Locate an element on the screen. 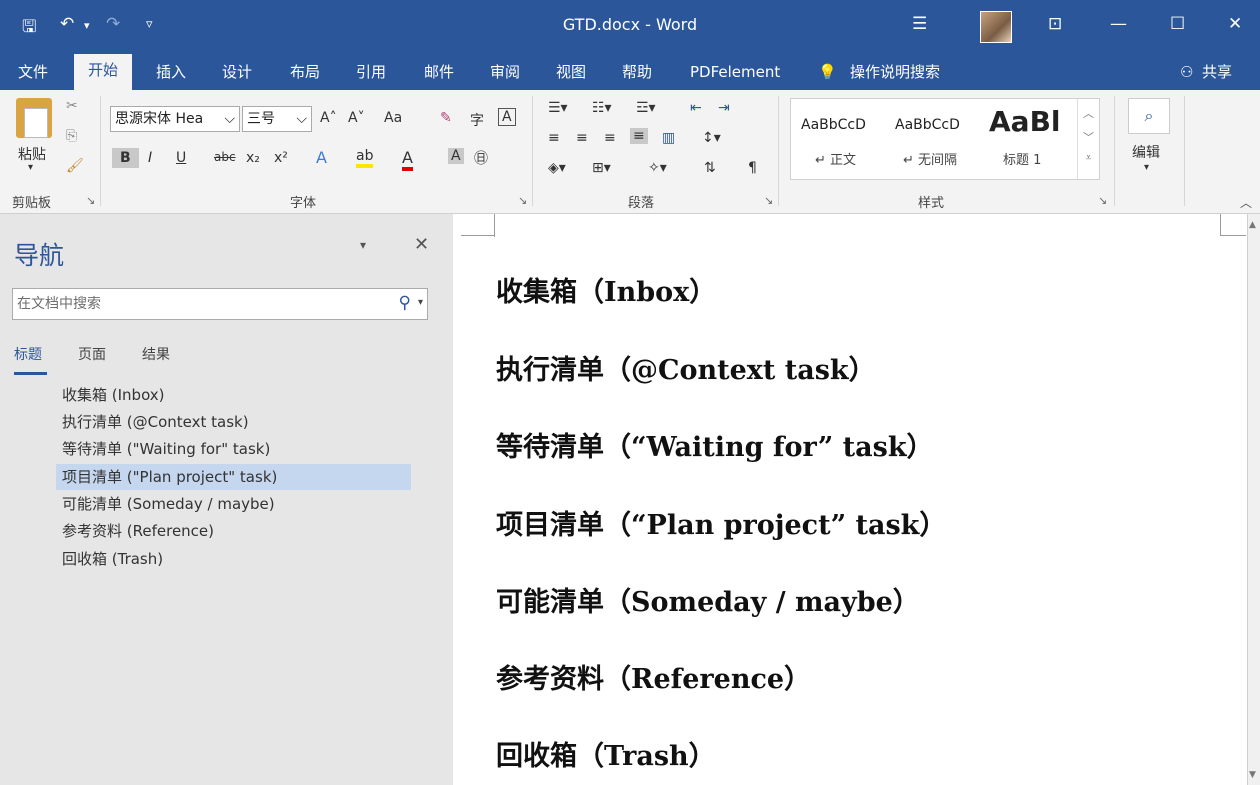  avatar is located at coordinates (996, 27).